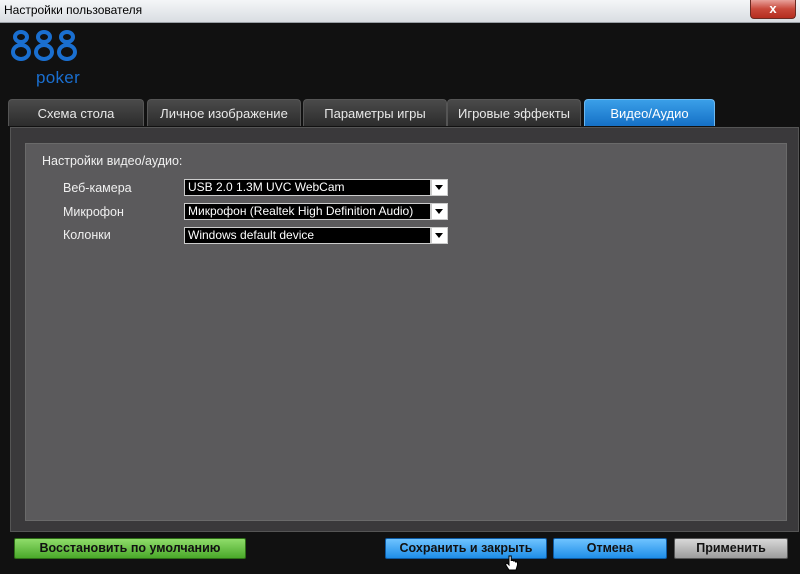  What do you see at coordinates (97, 188) in the screenshot?
I see `webcam-label: Веб-камера` at bounding box center [97, 188].